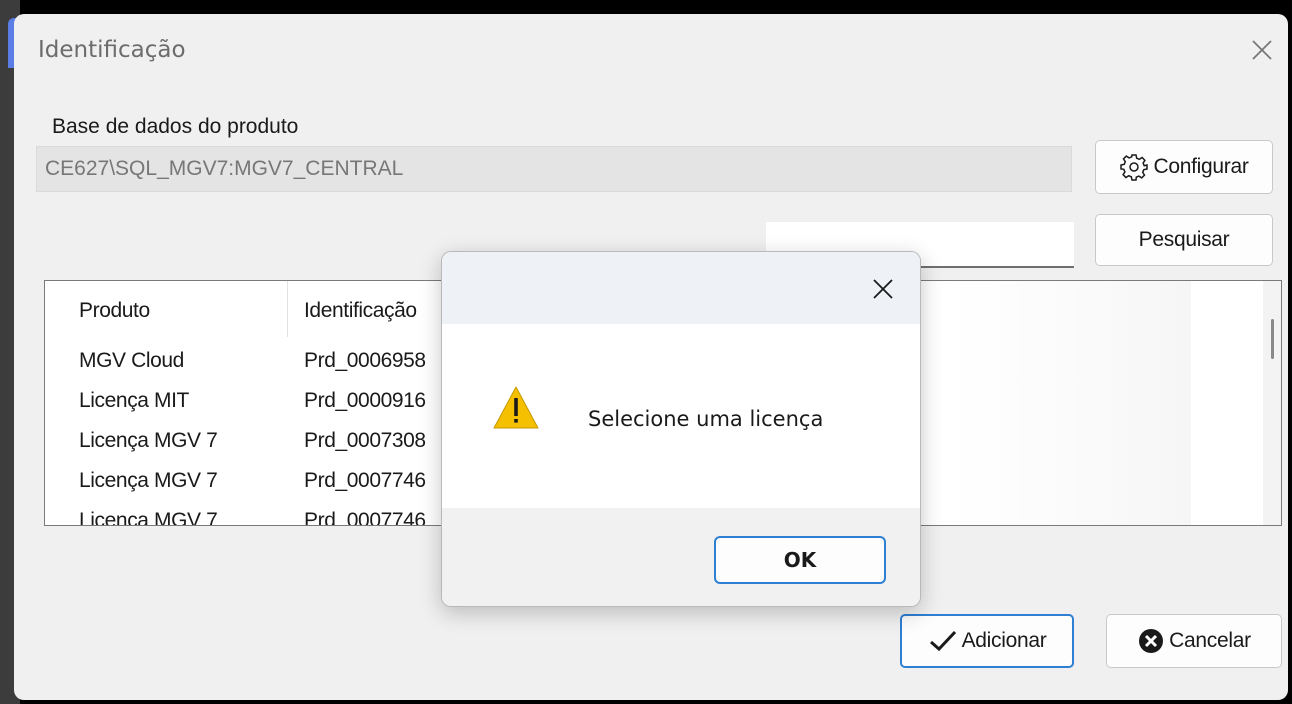 Image resolution: width=1292 pixels, height=704 pixels. I want to click on table-cell-product: MGV Cloud, so click(131, 361).